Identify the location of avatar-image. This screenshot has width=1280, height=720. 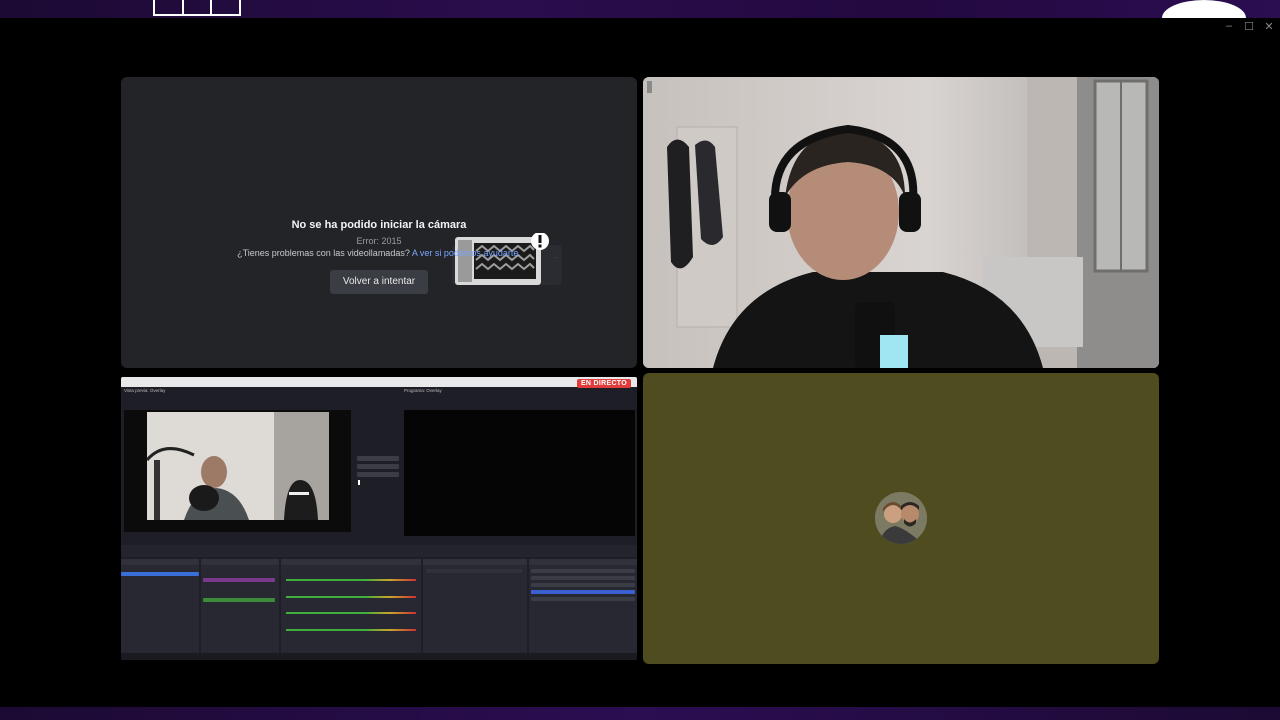
(901, 518).